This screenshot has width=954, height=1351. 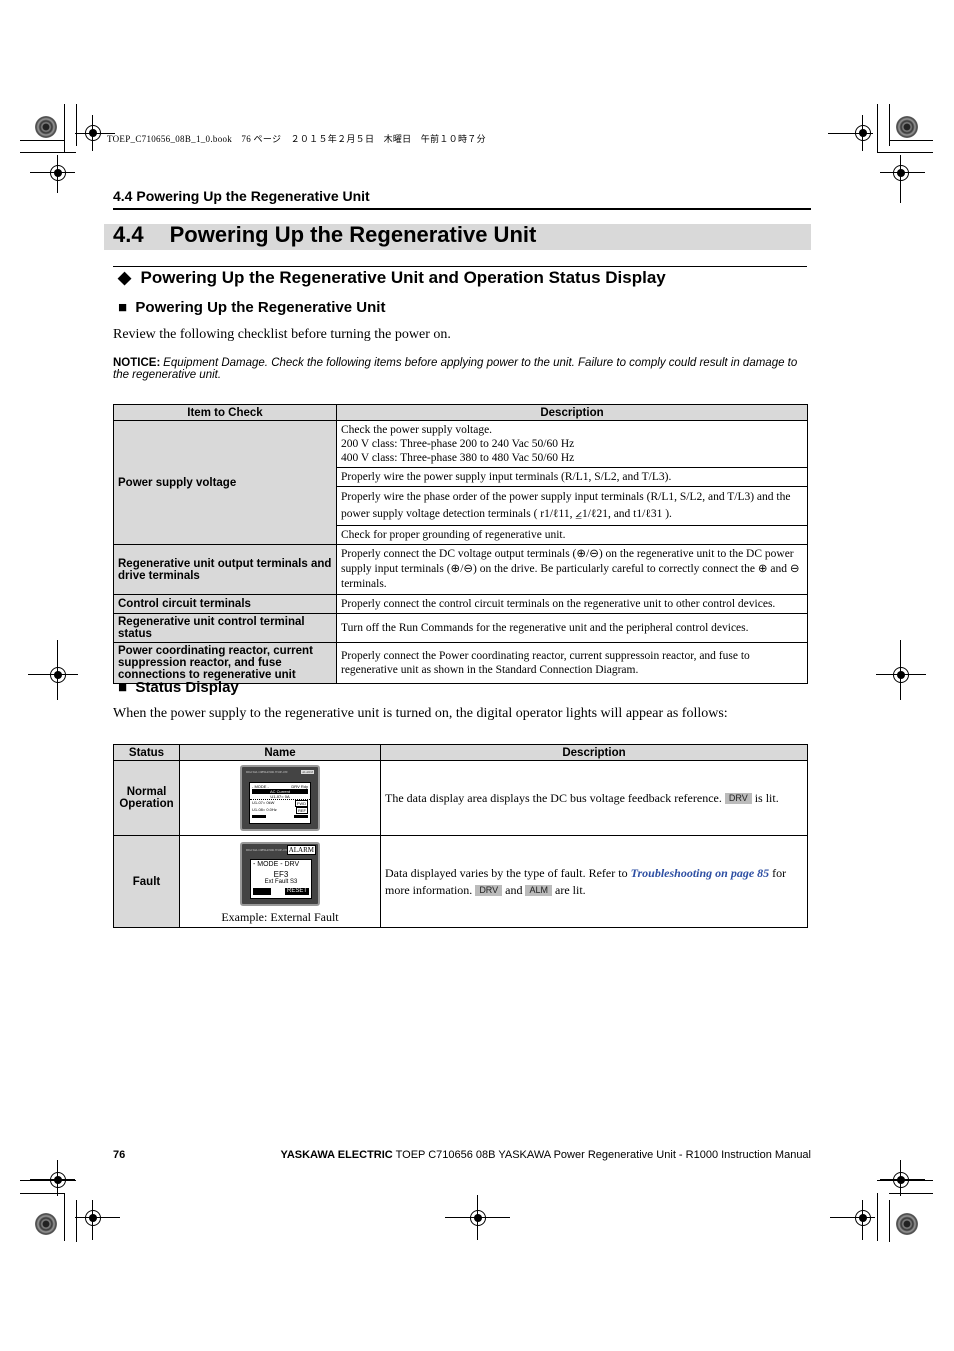 What do you see at coordinates (700, 873) in the screenshot?
I see `troubleshooting-link: Troubleshooting on page 85` at bounding box center [700, 873].